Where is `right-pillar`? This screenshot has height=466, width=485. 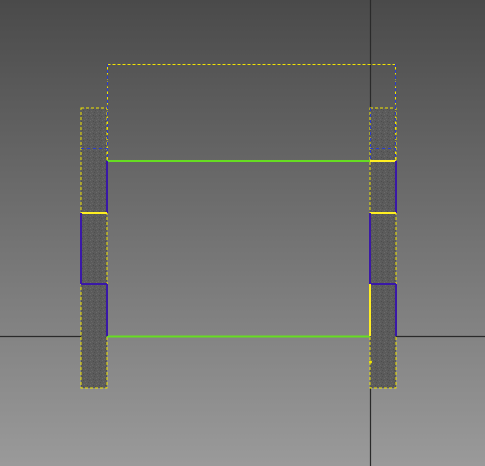 right-pillar is located at coordinates (383, 248).